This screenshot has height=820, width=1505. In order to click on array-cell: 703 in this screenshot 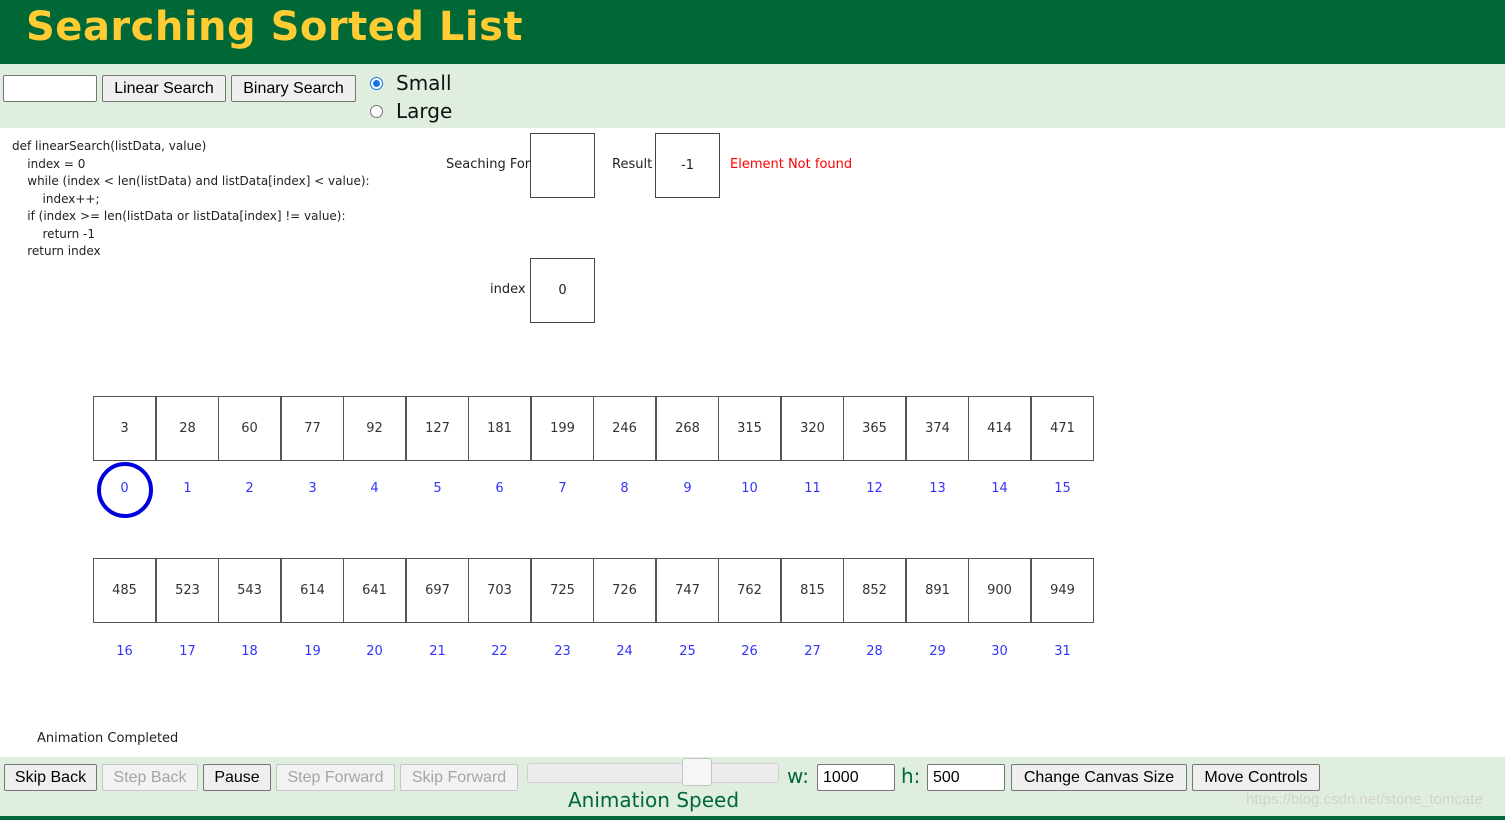, I will do `click(499, 590)`.